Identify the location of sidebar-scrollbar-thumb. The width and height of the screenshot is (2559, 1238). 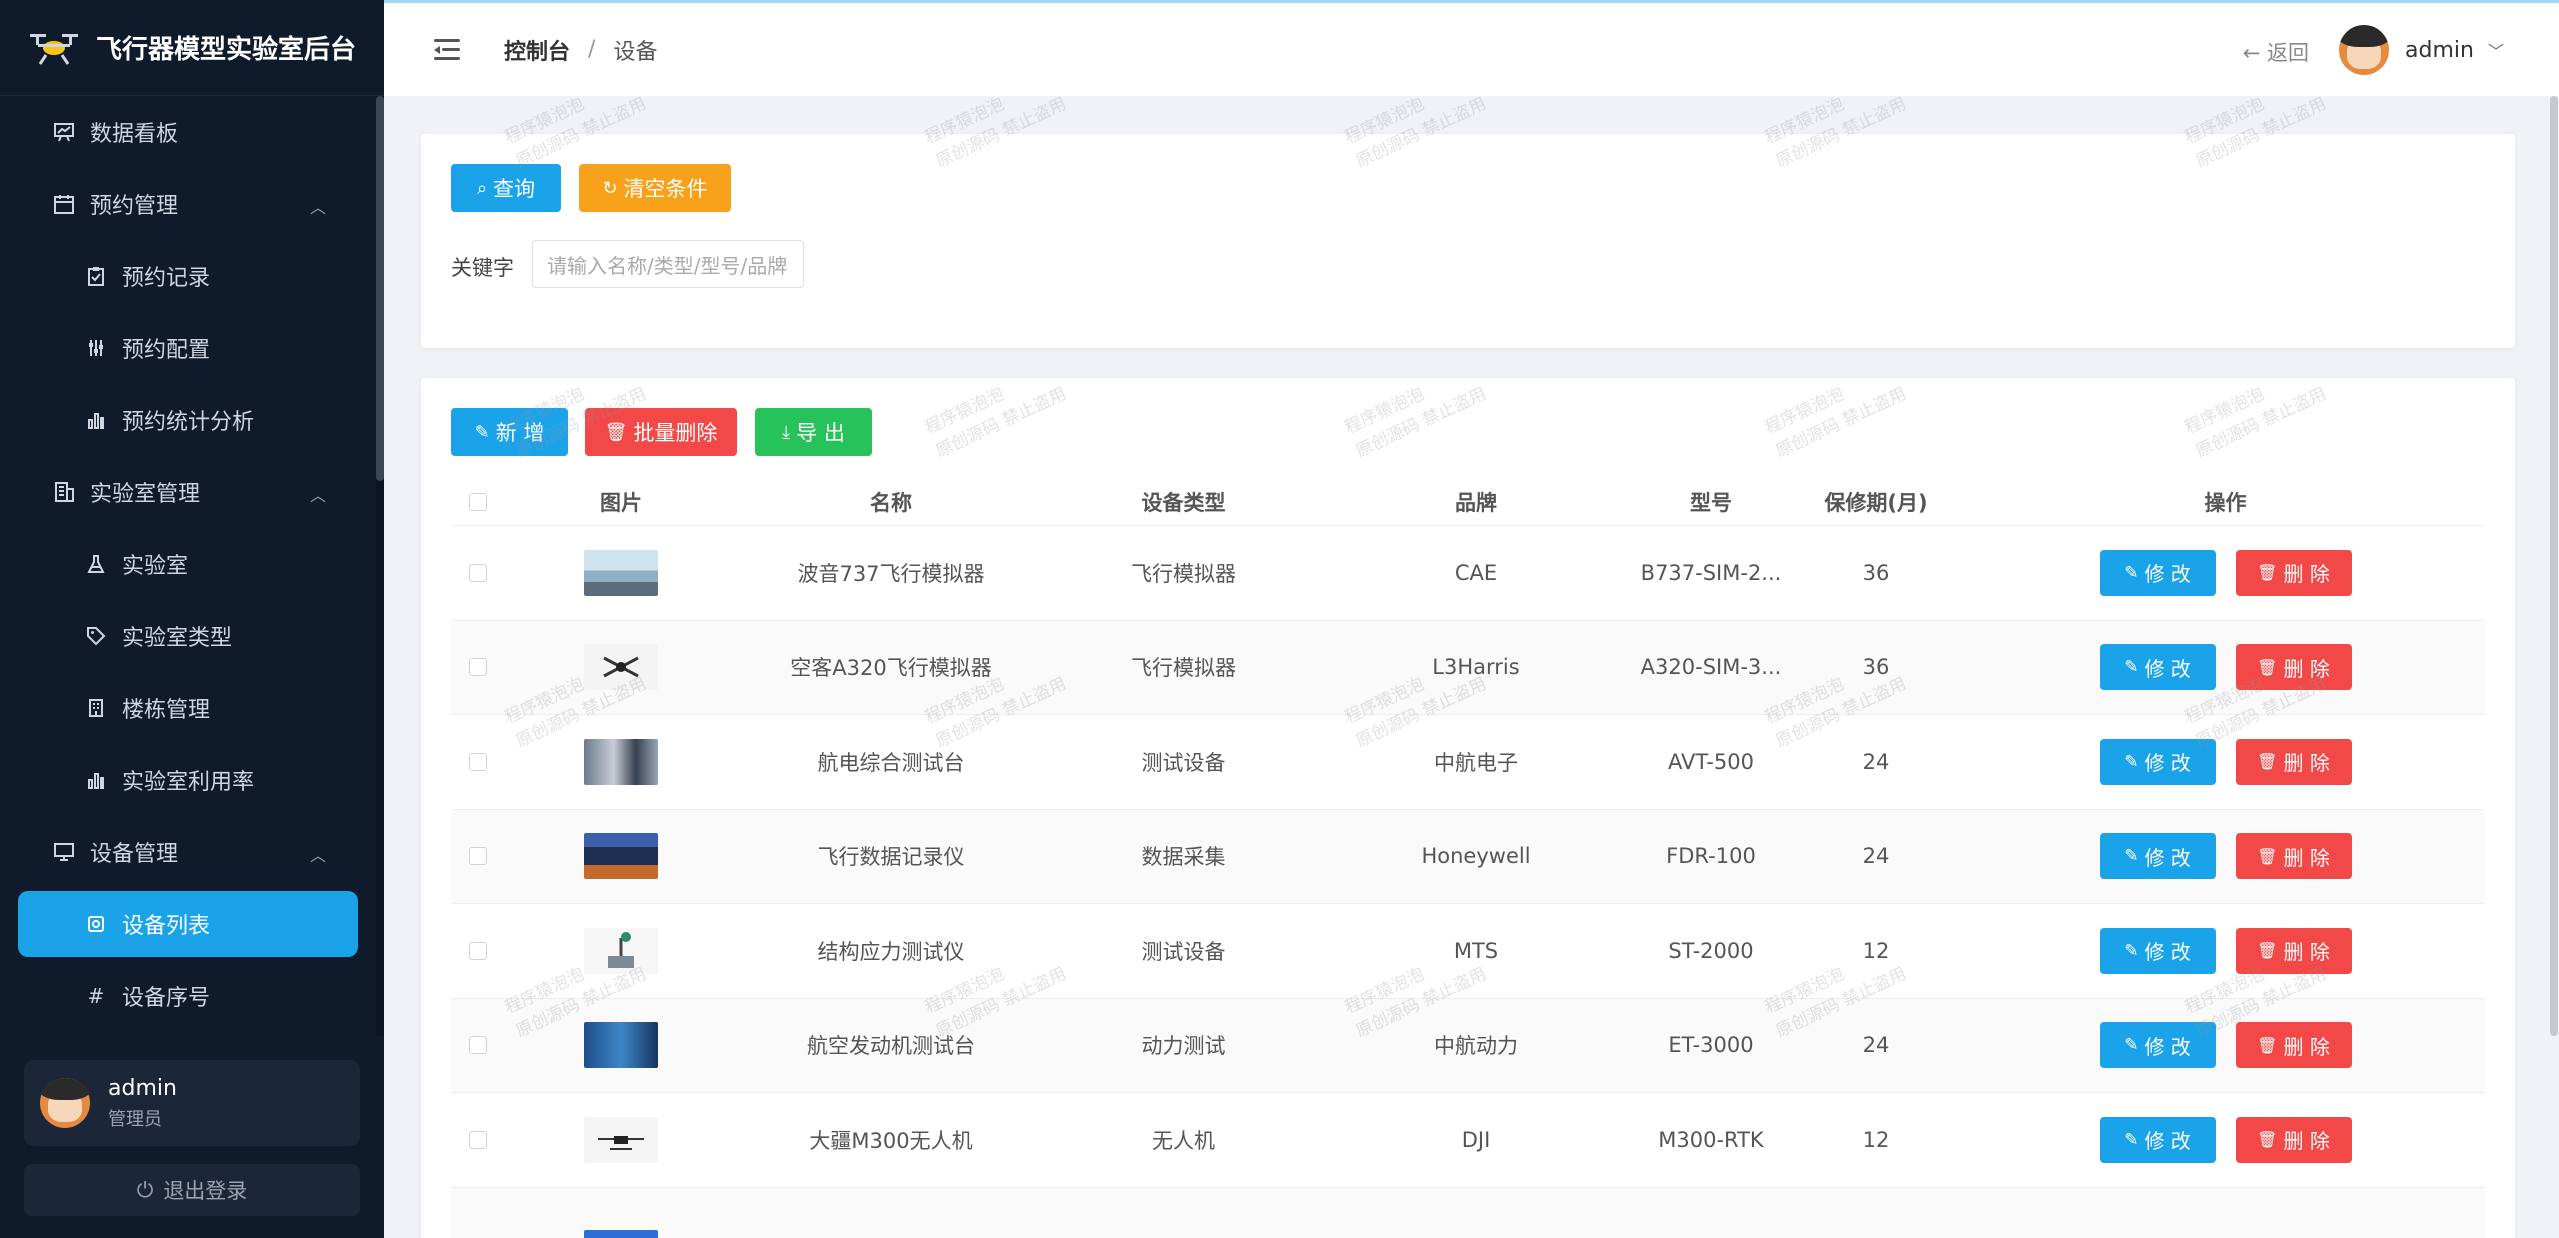
(380, 288).